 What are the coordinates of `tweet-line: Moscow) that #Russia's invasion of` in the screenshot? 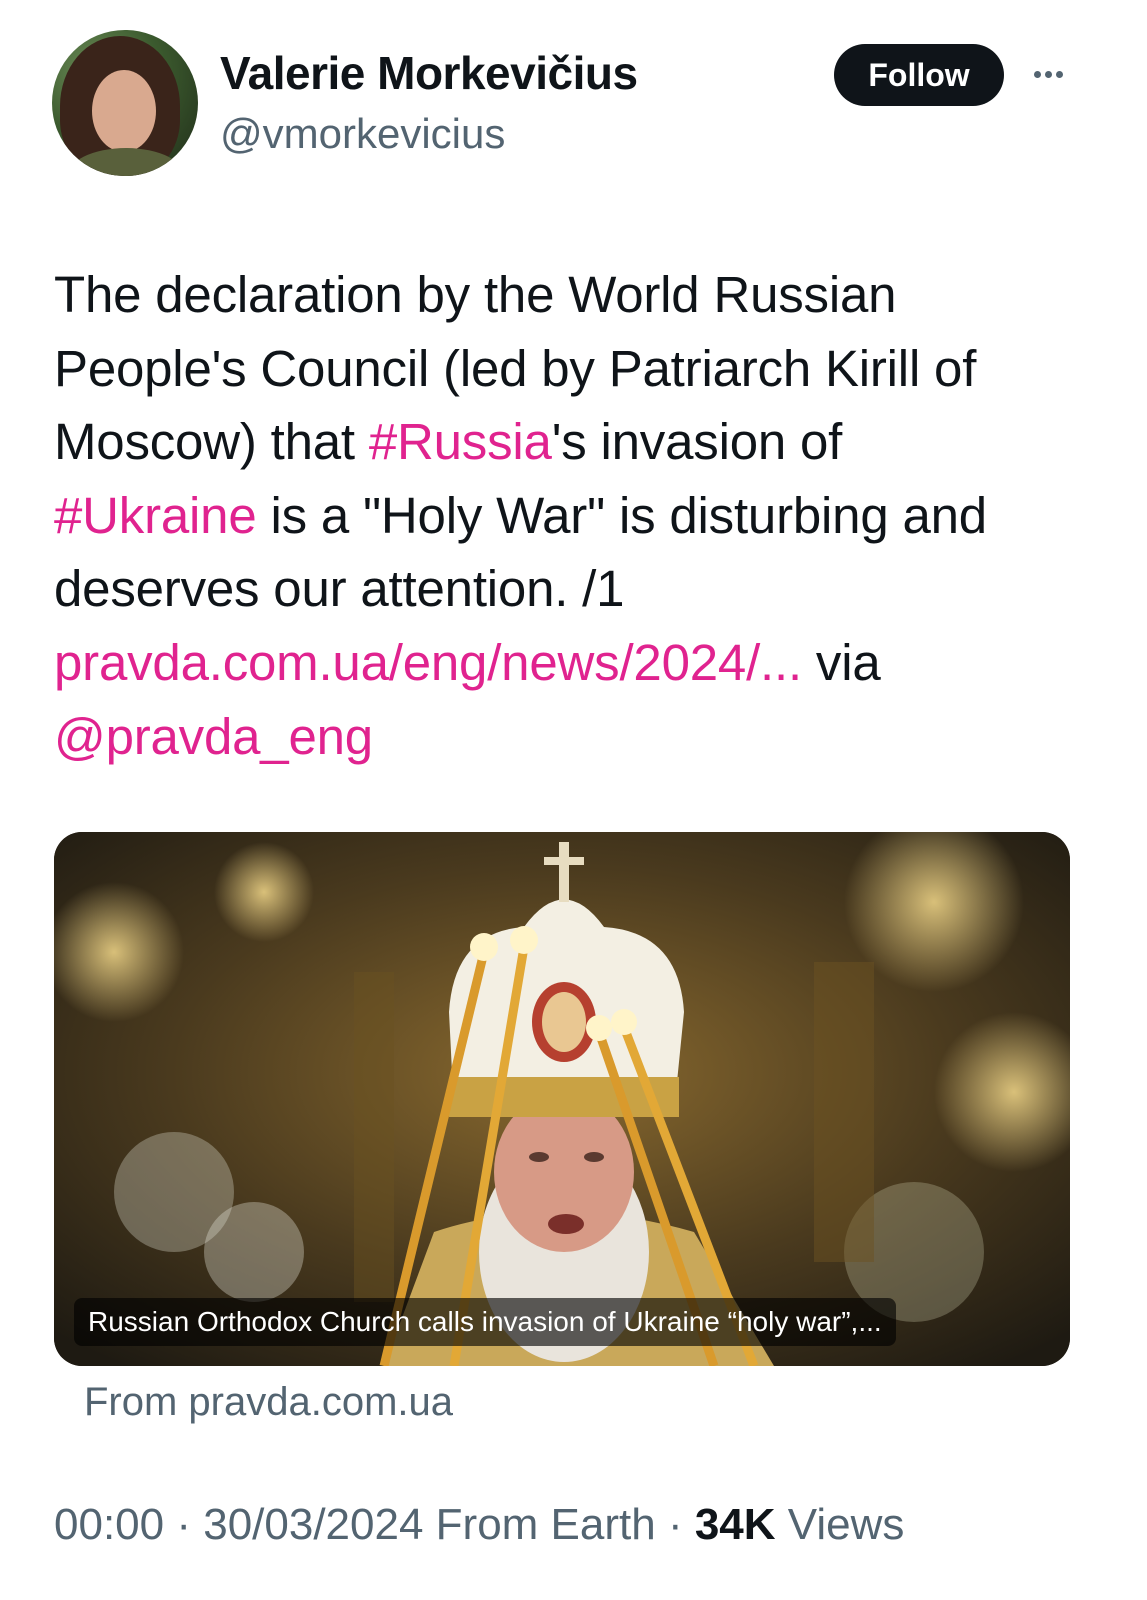 It's located at (574, 442).